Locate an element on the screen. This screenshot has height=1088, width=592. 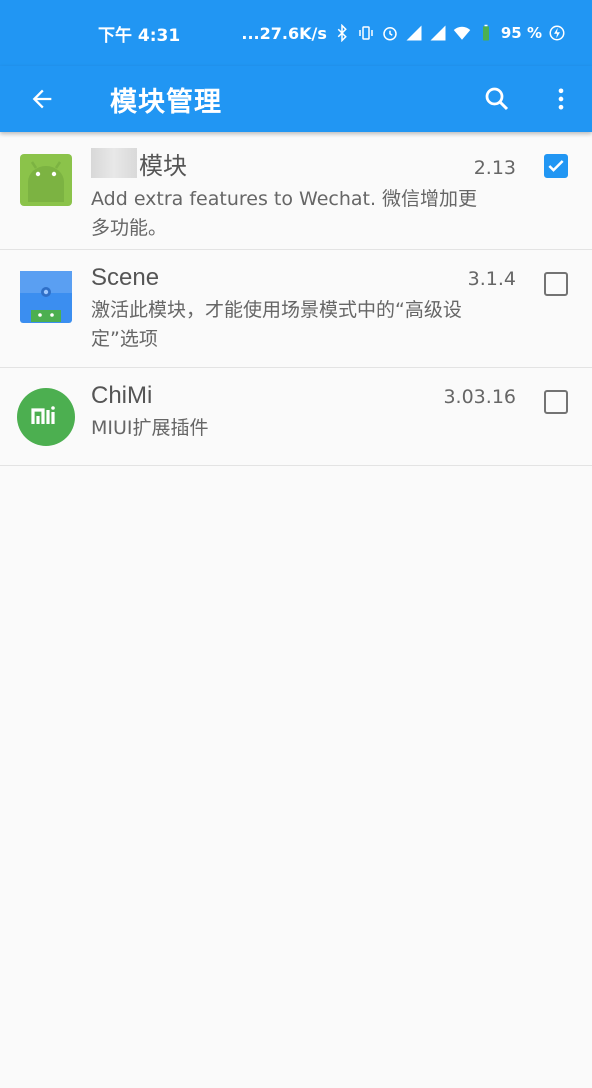
more-options-button is located at coordinates (561, 99).